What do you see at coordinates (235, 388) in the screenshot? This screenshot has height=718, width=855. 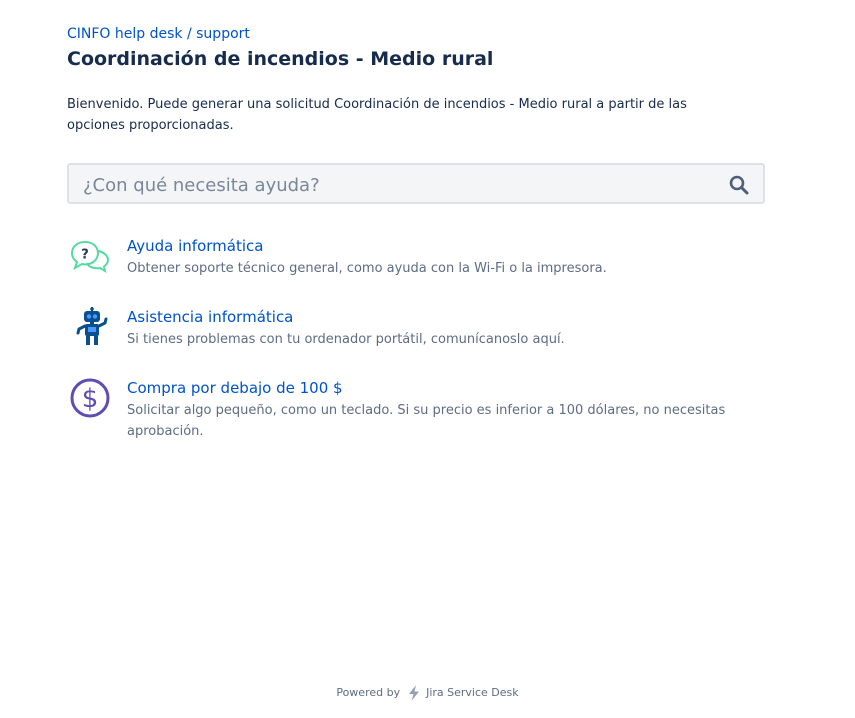 I see `request-type-title: Compra por debajo de 100 $` at bounding box center [235, 388].